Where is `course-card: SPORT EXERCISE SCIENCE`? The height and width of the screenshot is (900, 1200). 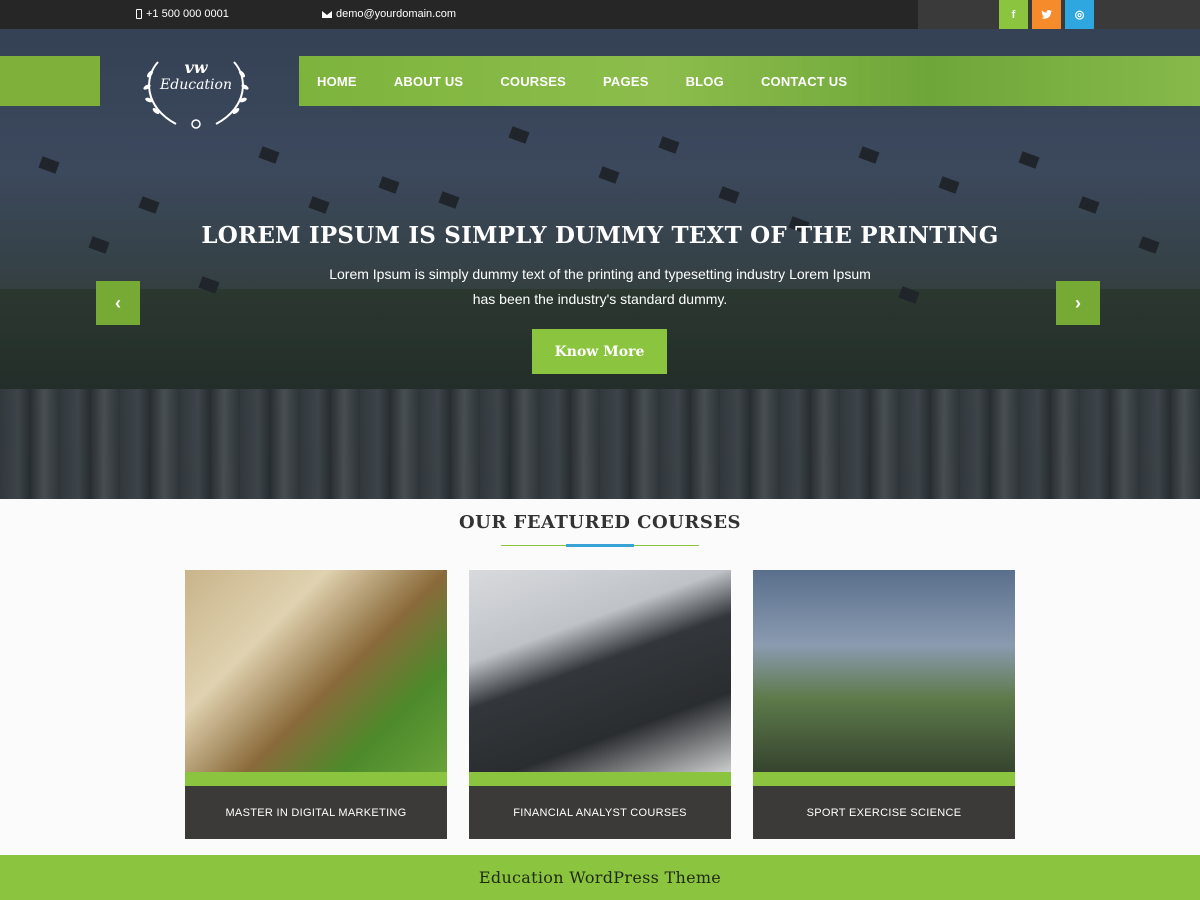
course-card: SPORT EXERCISE SCIENCE is located at coordinates (884, 704).